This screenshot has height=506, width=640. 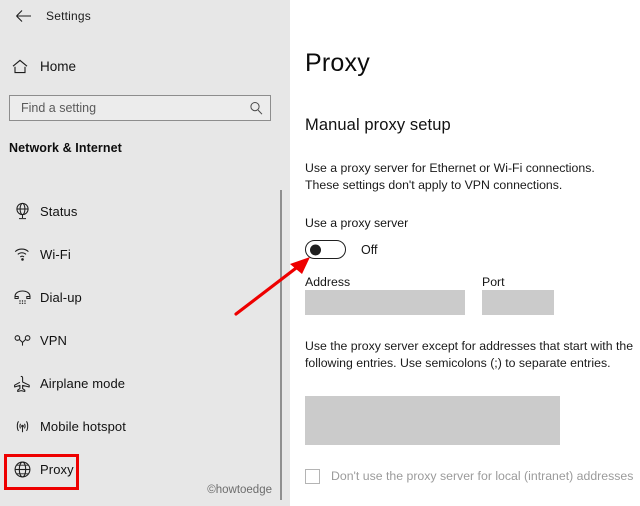 I want to click on use-proxy-toggle, so click(x=325, y=249).